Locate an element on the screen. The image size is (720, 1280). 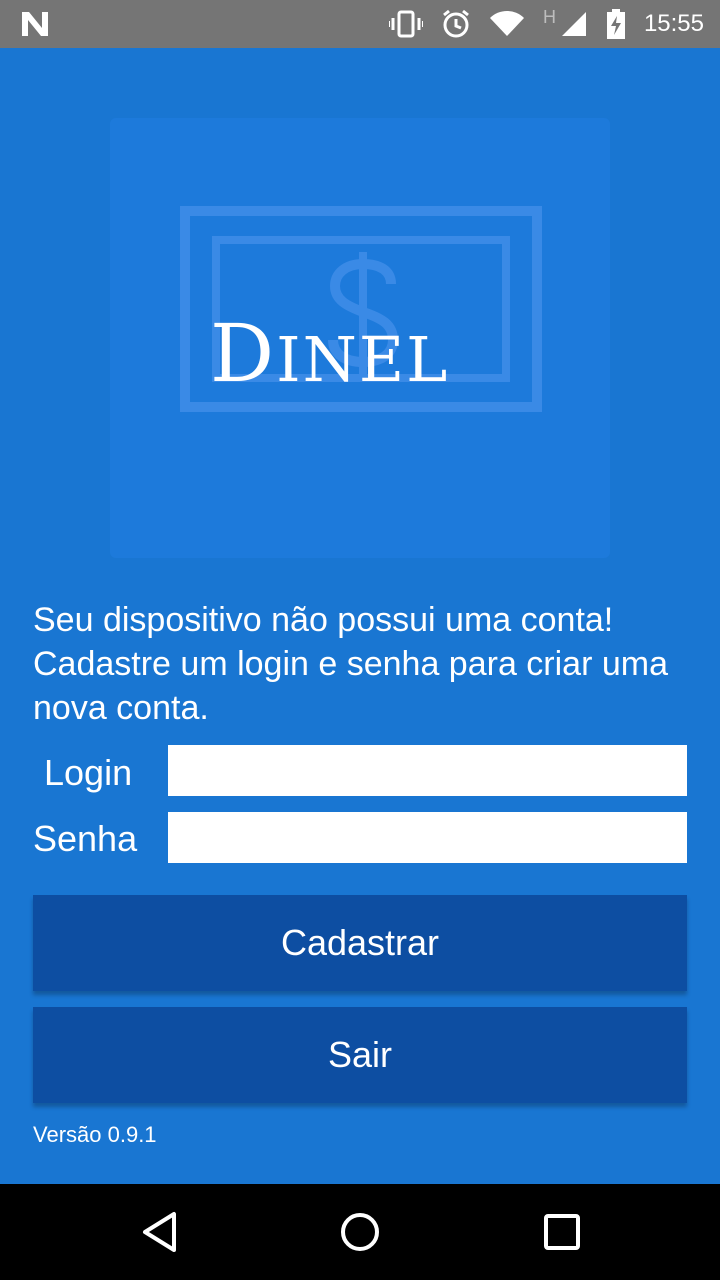
register-button: Cadastrar is located at coordinates (360, 943).